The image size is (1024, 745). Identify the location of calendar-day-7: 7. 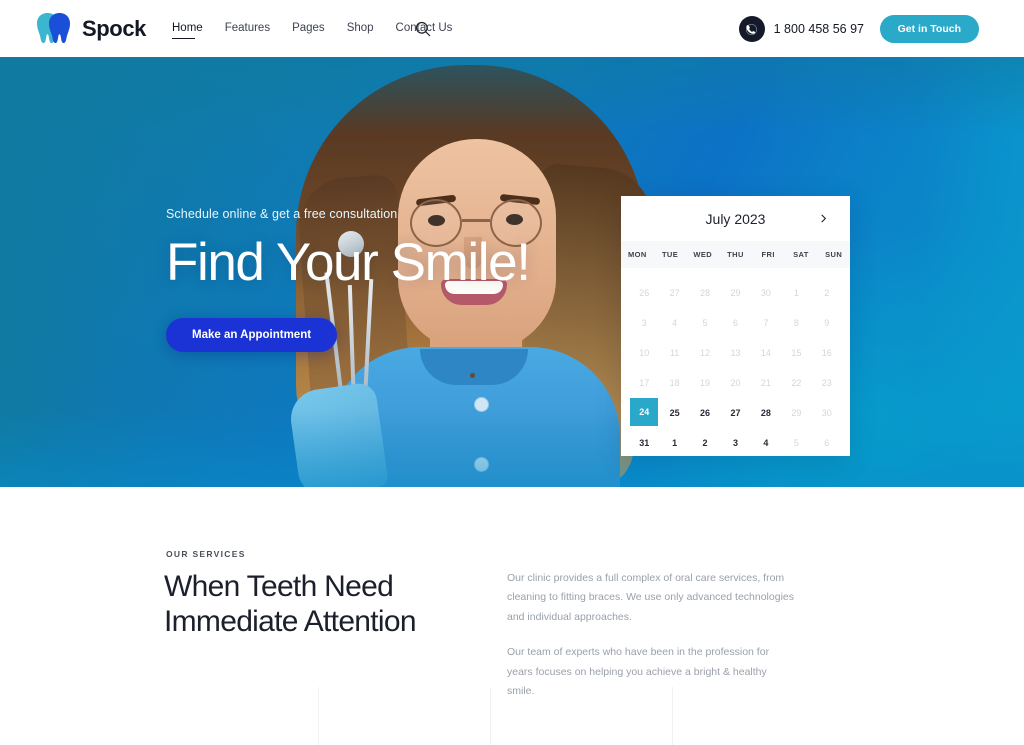
(766, 323).